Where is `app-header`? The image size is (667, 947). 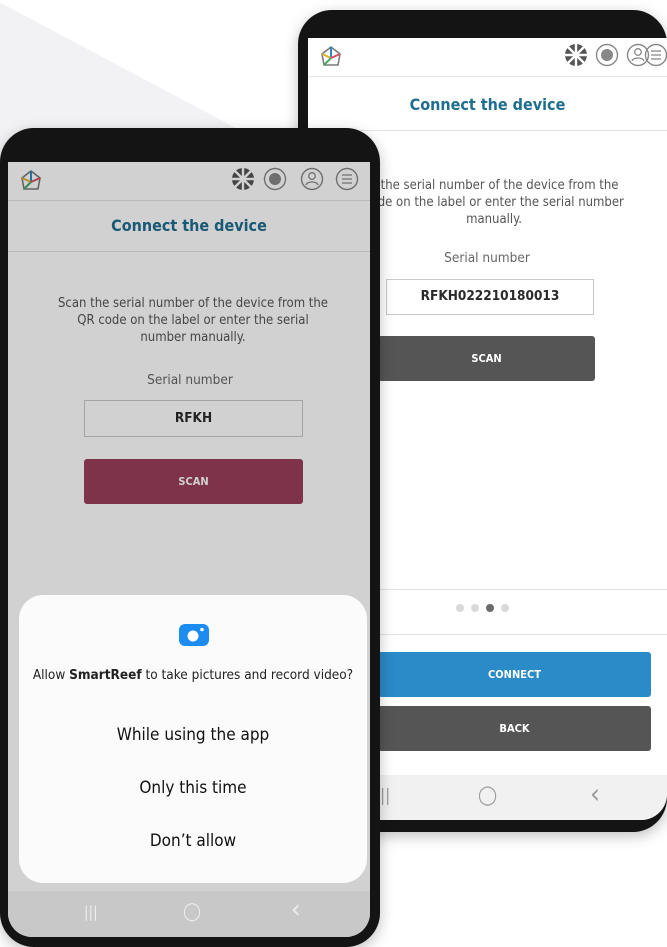
app-header is located at coordinates (487, 57).